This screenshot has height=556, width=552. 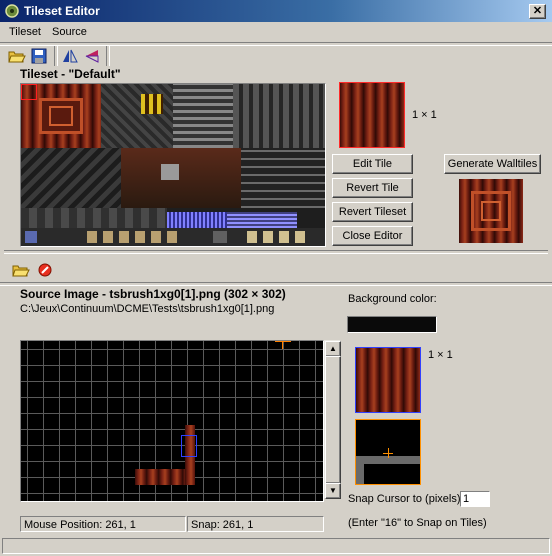 I want to click on close-editor-button: Close Editor, so click(x=372, y=236).